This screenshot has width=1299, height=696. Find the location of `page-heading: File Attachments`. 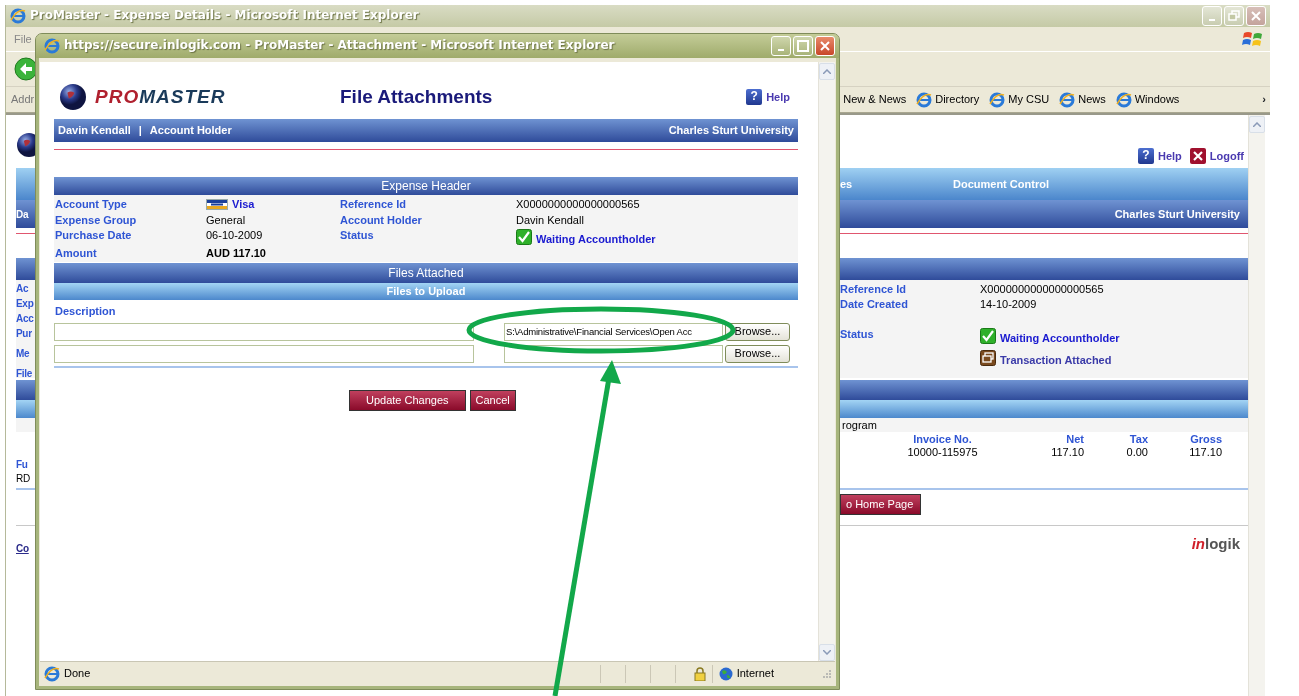

page-heading: File Attachments is located at coordinates (417, 96).